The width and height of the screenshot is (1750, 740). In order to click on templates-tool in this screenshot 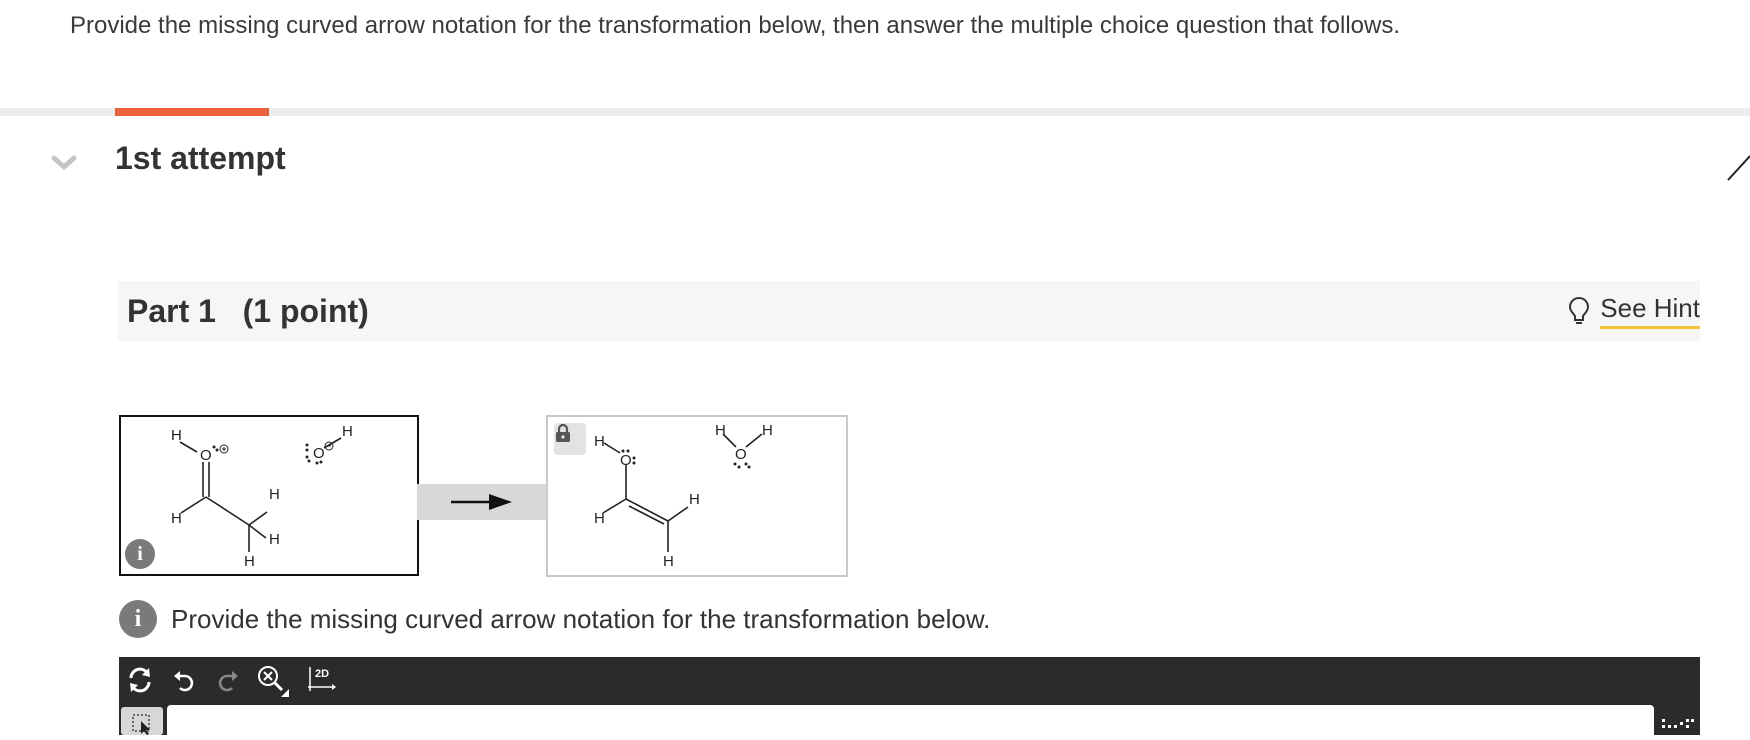, I will do `click(1678, 723)`.